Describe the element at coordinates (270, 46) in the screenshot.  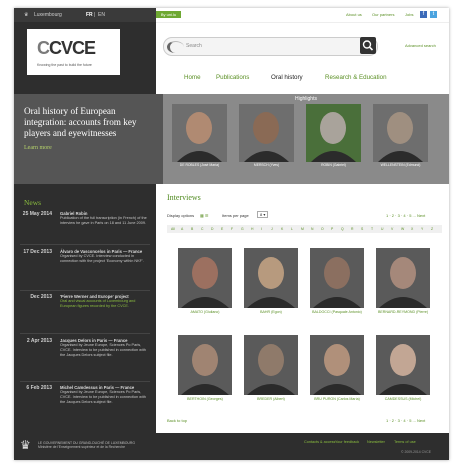
I see `search-input: Search` at that location.